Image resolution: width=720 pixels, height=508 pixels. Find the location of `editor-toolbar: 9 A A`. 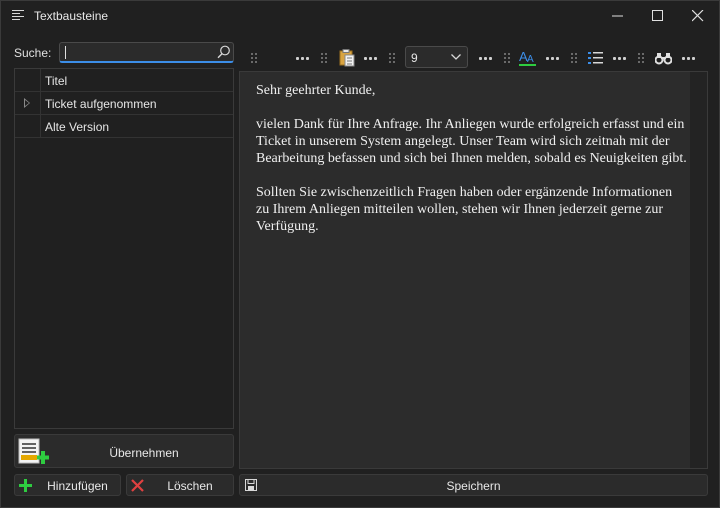

editor-toolbar: 9 A A is located at coordinates (474, 58).